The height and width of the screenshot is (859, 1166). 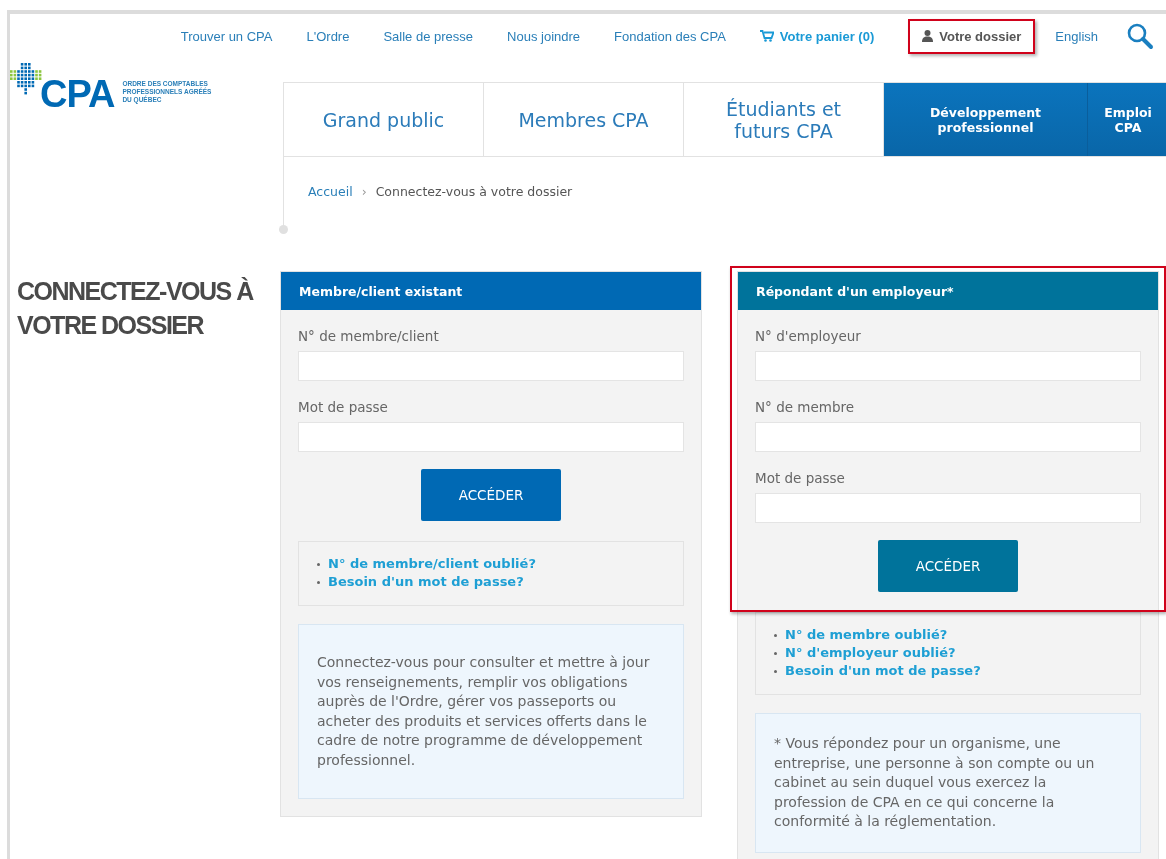 What do you see at coordinates (870, 653) in the screenshot?
I see `help-link: N° d'employeur oublié?` at bounding box center [870, 653].